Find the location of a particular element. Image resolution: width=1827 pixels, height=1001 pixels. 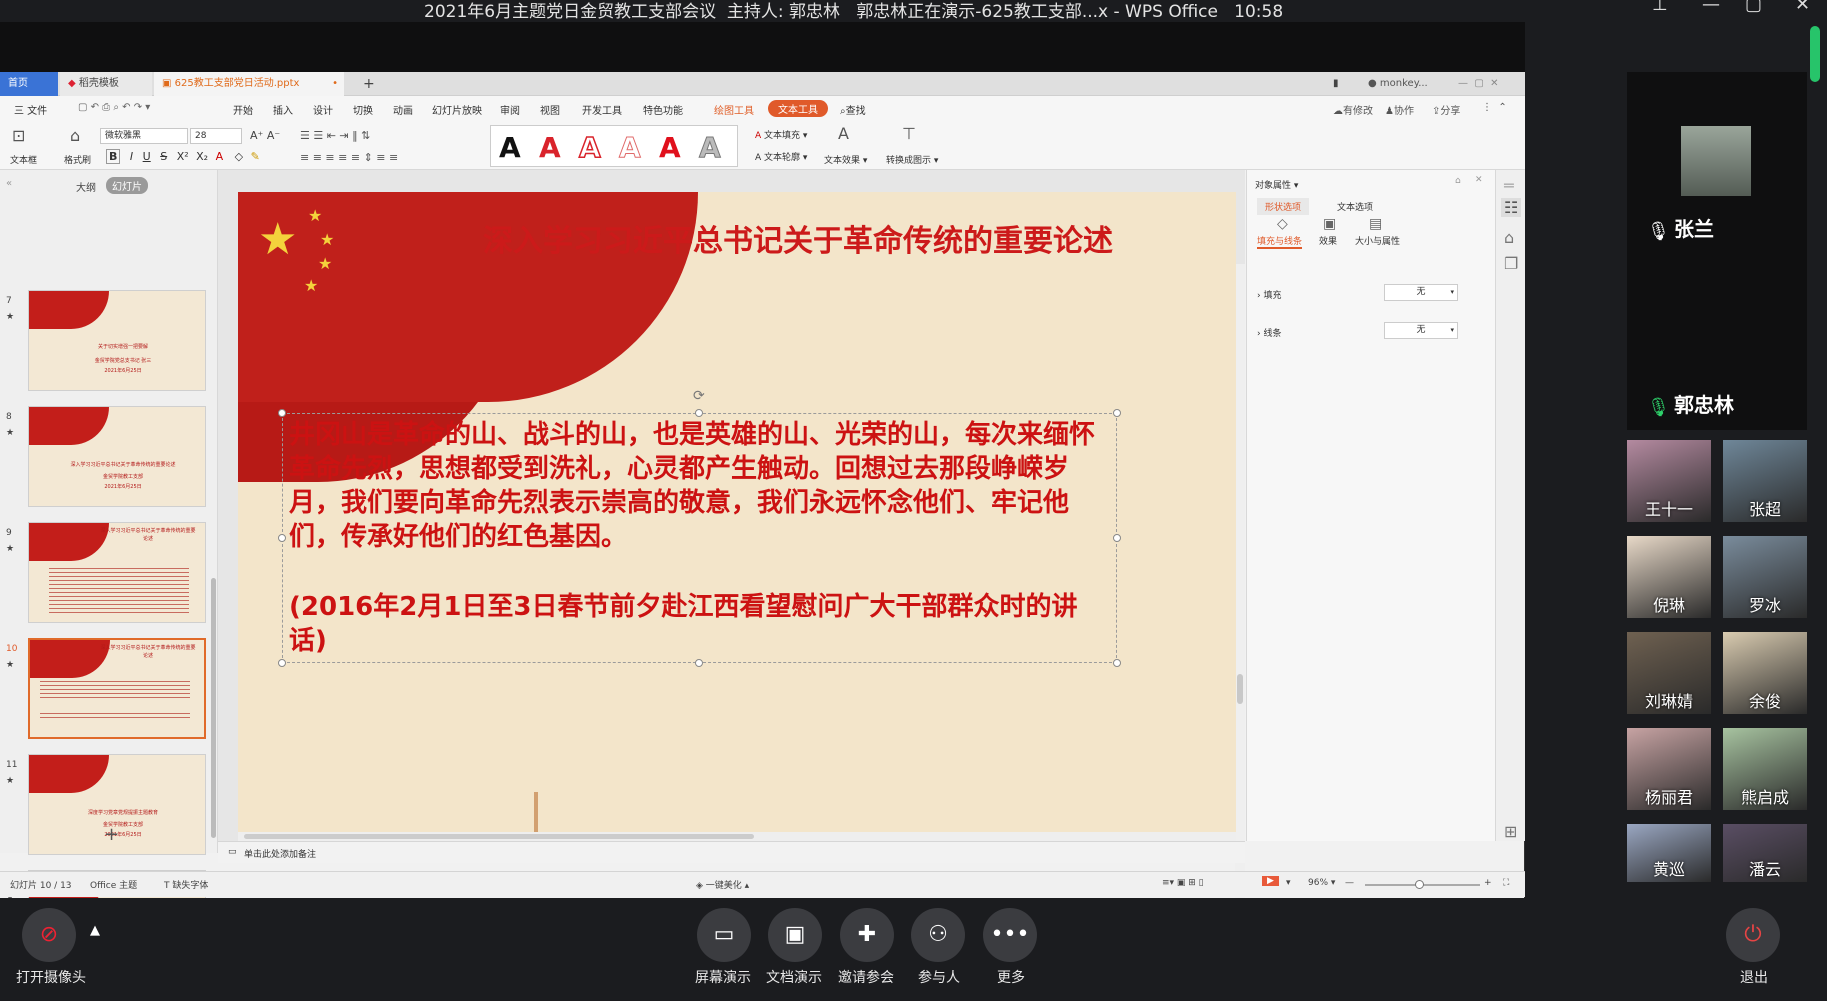

menu-transition: 切换 is located at coordinates (363, 109).